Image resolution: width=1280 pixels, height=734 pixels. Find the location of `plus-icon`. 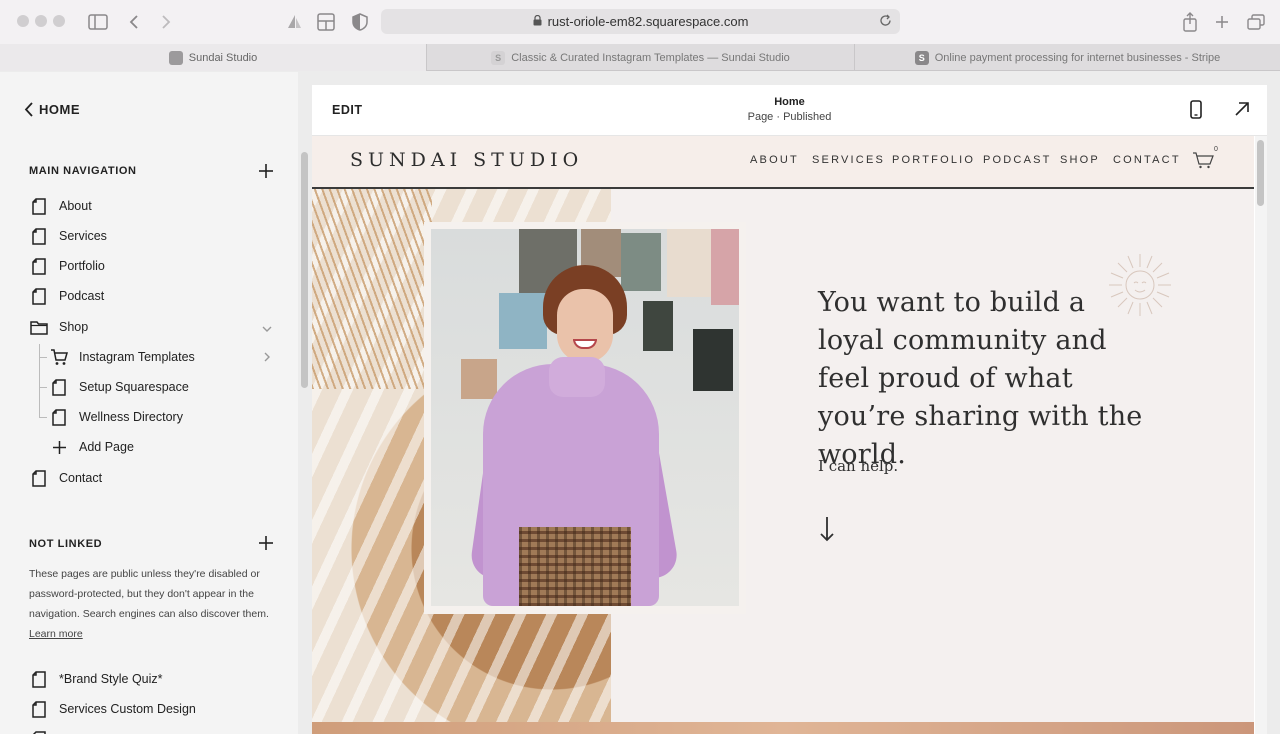

plus-icon is located at coordinates (266, 543).